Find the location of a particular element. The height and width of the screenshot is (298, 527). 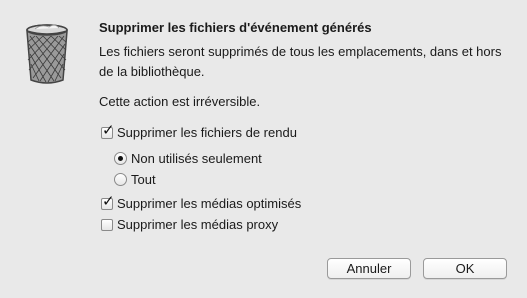

unused-only-radio: Non utilisés seulement is located at coordinates (188, 158).